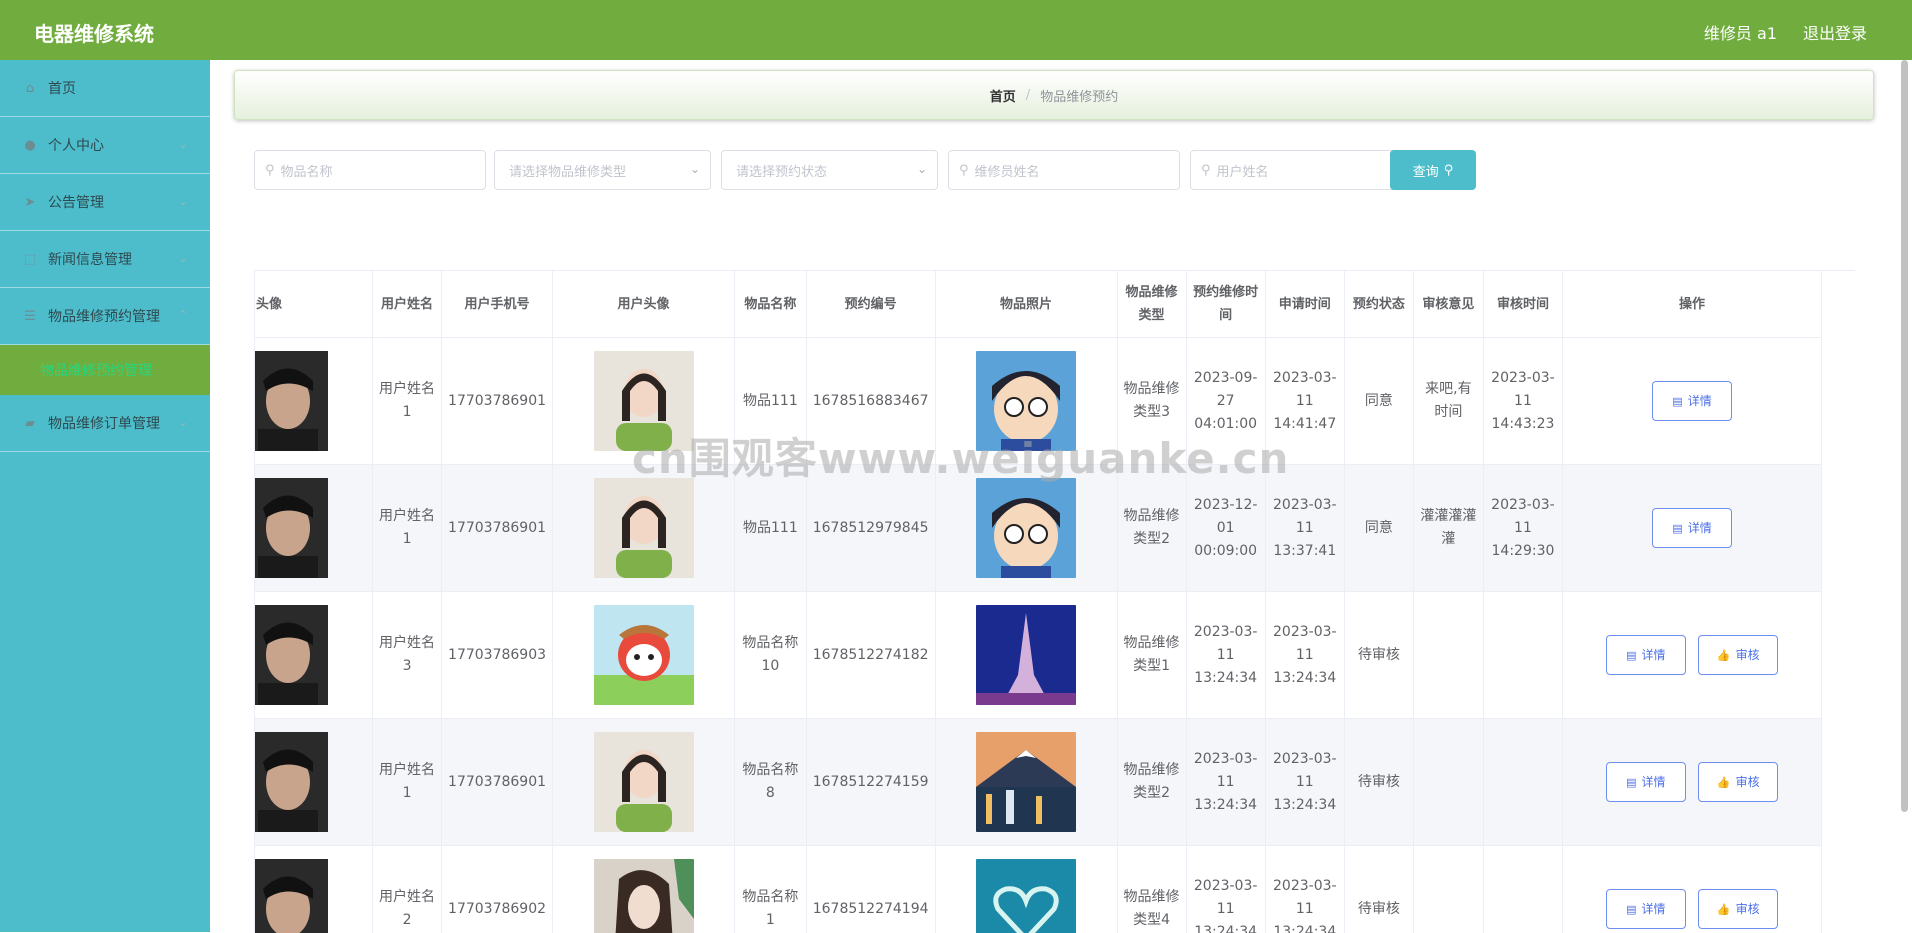 This screenshot has width=1912, height=933. What do you see at coordinates (1692, 655) in the screenshot?
I see `actions-cell: ▤详情 👍审核` at bounding box center [1692, 655].